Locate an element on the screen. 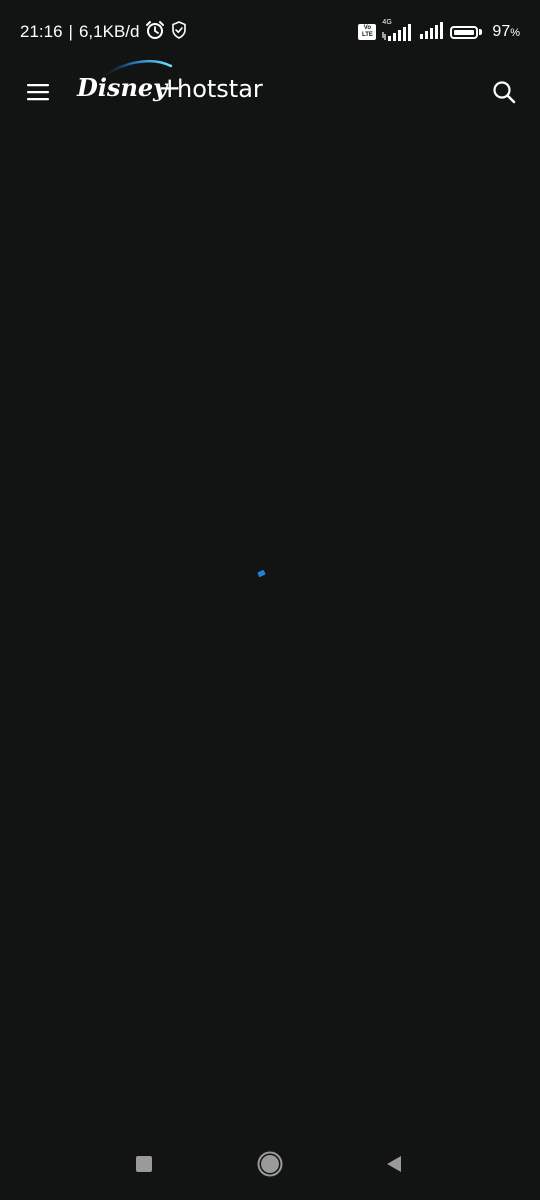 The image size is (540, 1200). menu-button is located at coordinates (38, 92).